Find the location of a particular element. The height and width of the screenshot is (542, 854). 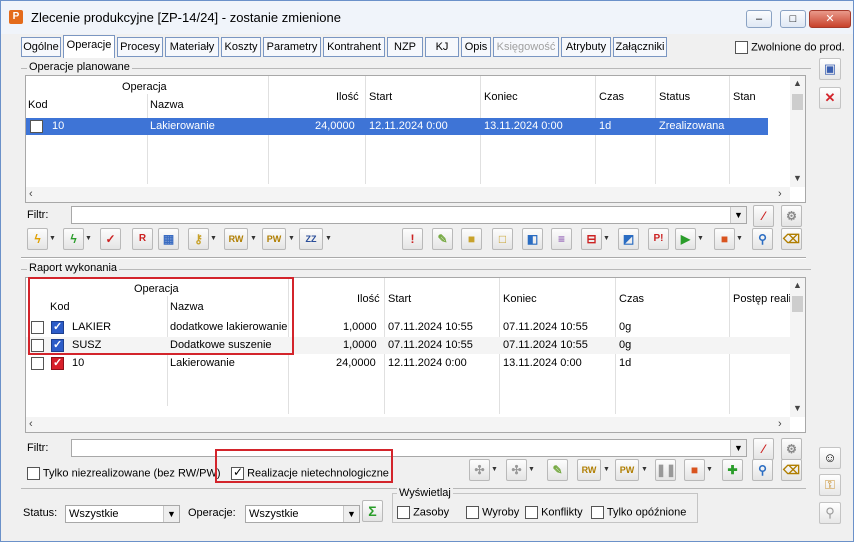

merge-icon: ✣ is located at coordinates (516, 470).